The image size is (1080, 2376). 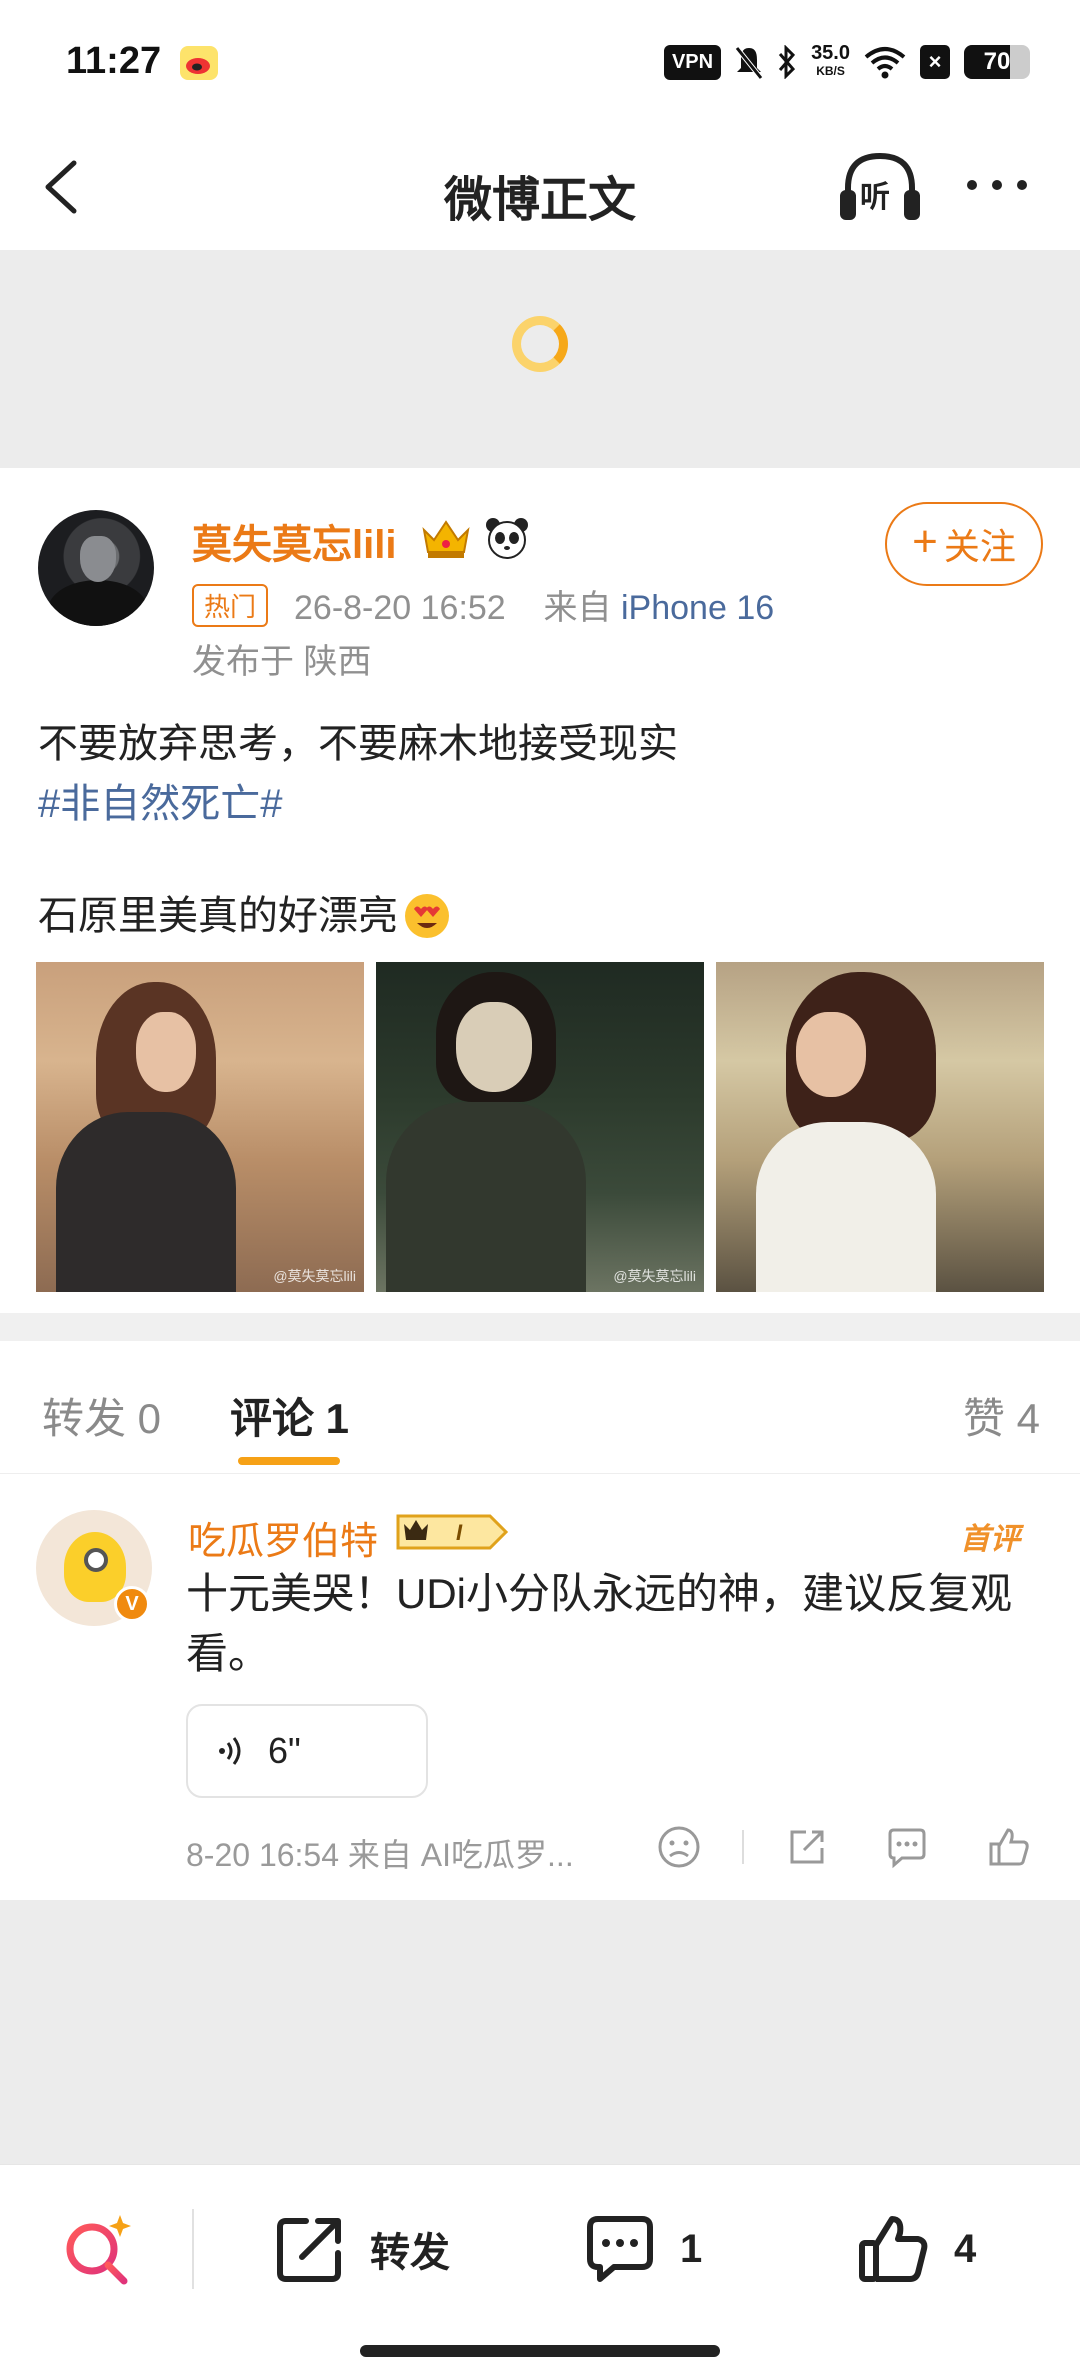 I want to click on photo-thumbnail, so click(x=880, y=1127).